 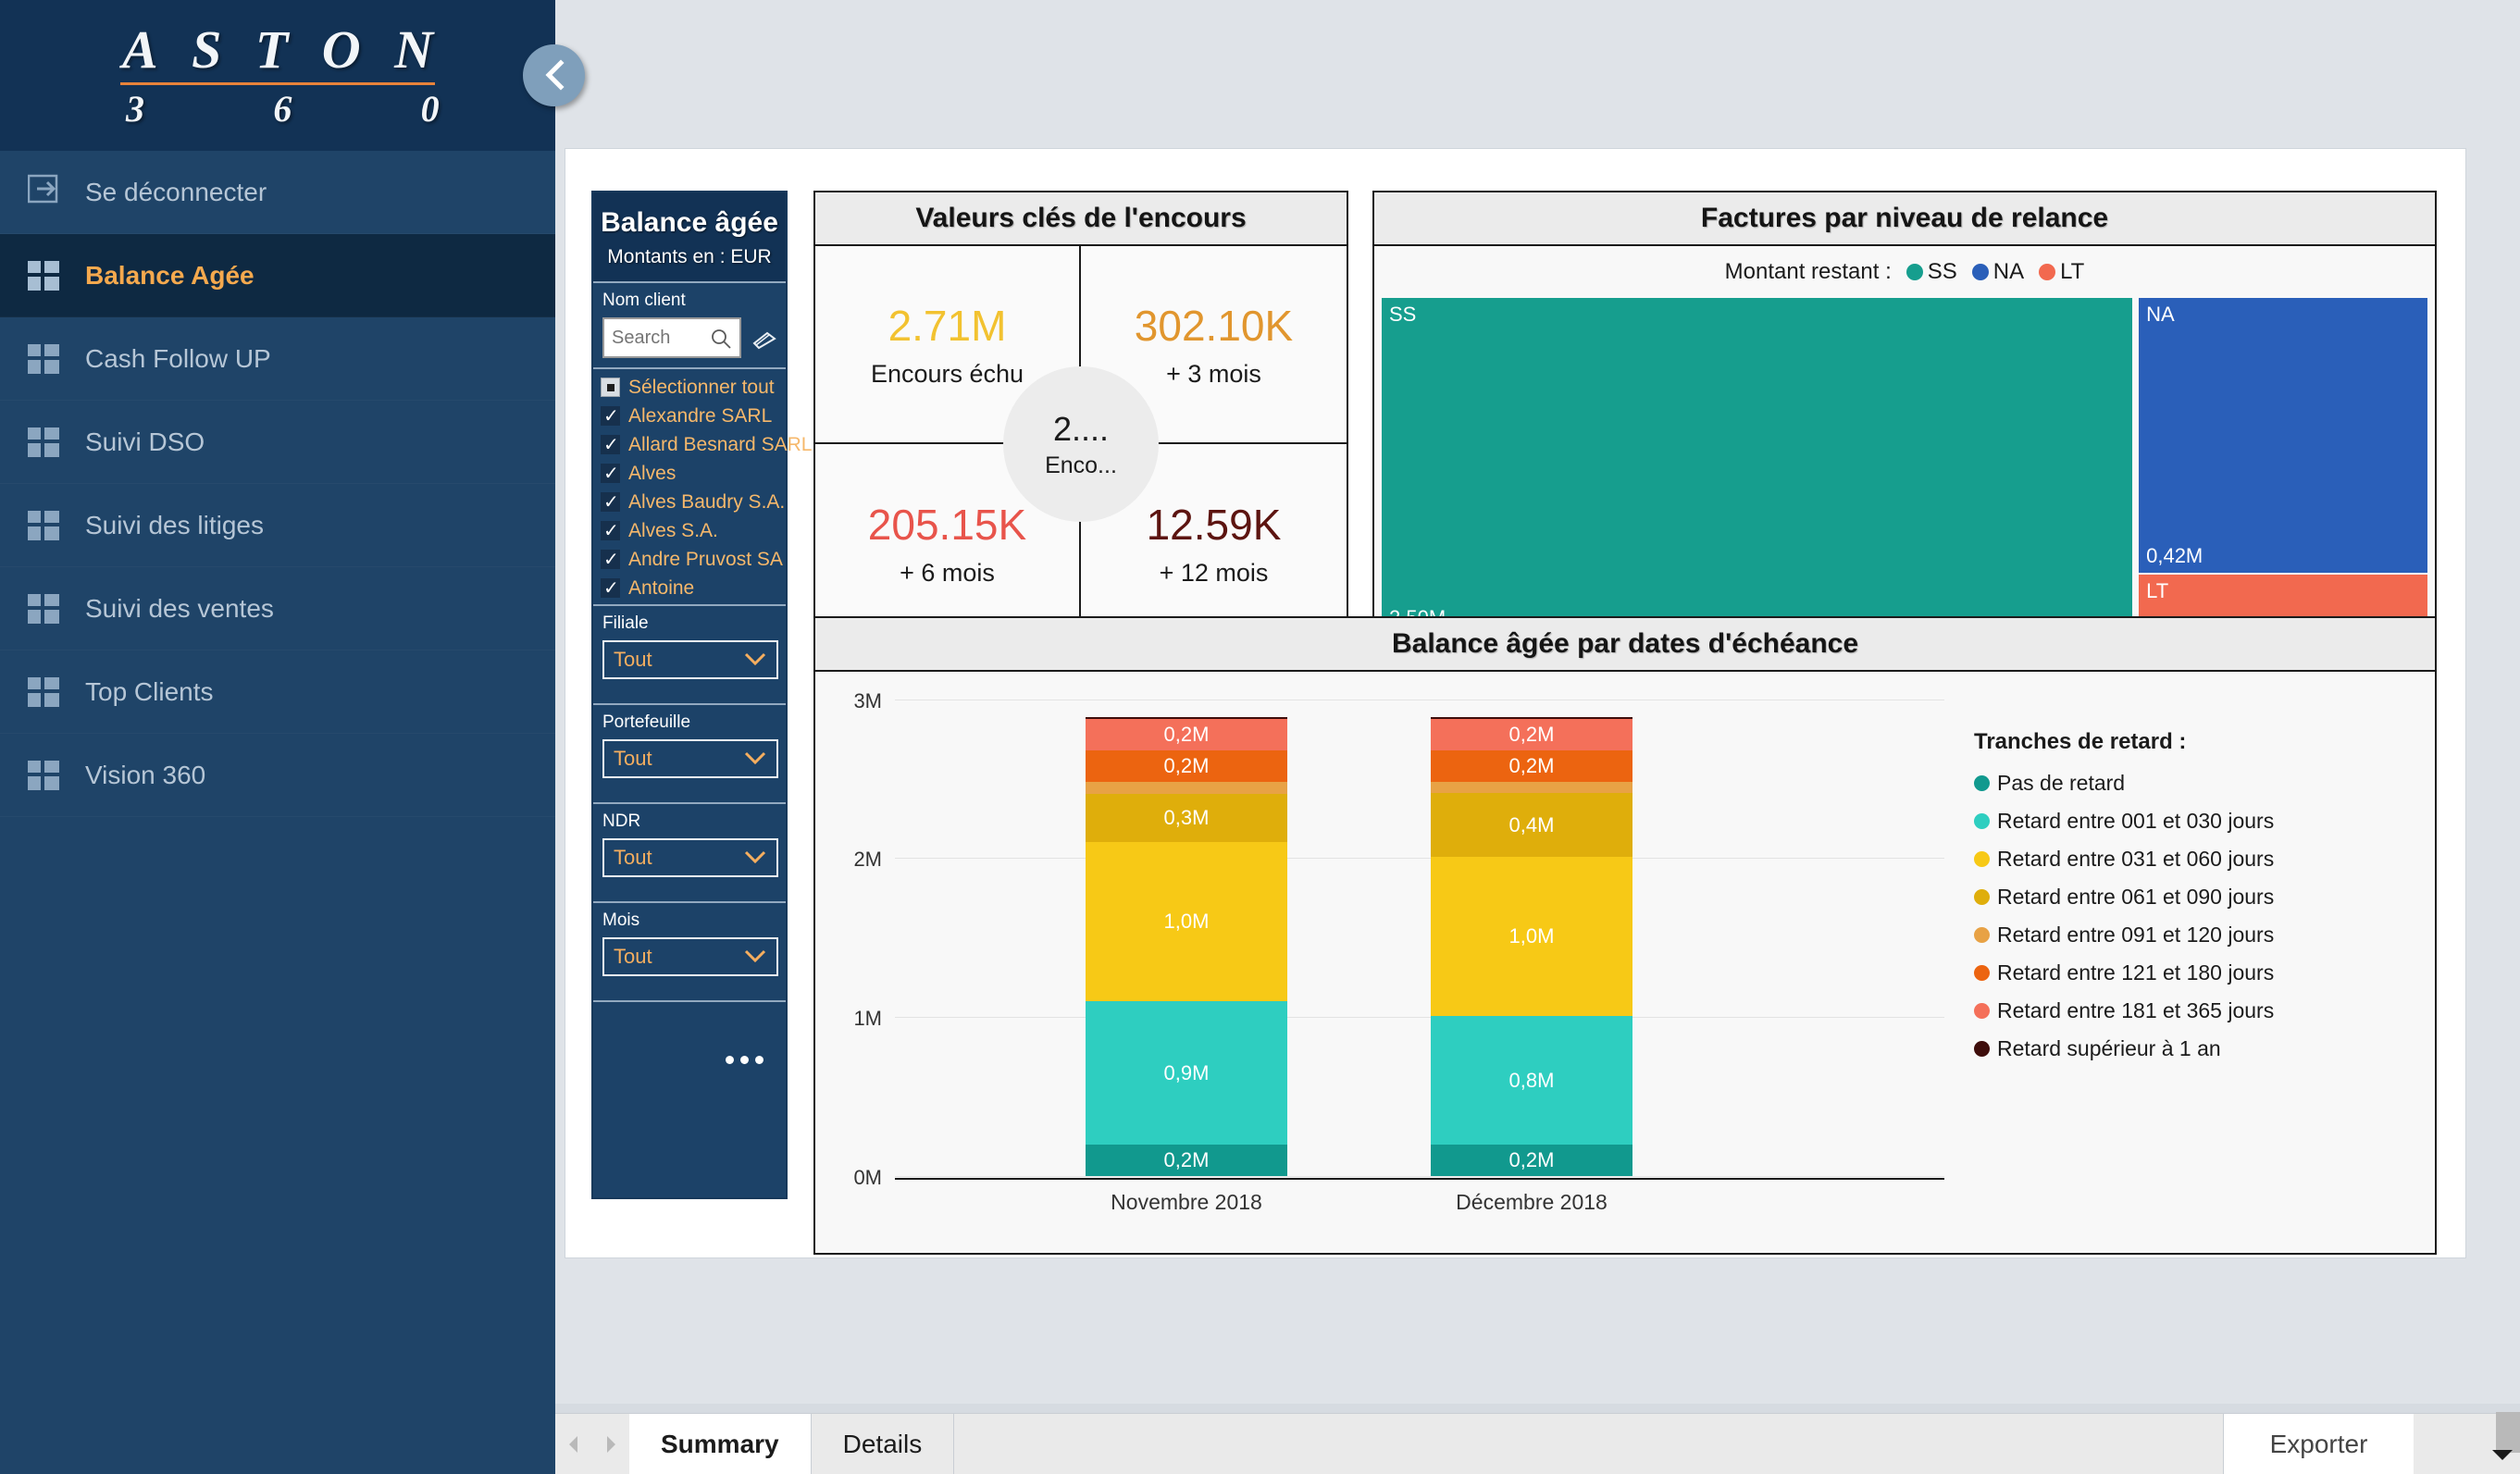 What do you see at coordinates (1757, 466) in the screenshot?
I see `treemap-tile-ss: SS 2,50M` at bounding box center [1757, 466].